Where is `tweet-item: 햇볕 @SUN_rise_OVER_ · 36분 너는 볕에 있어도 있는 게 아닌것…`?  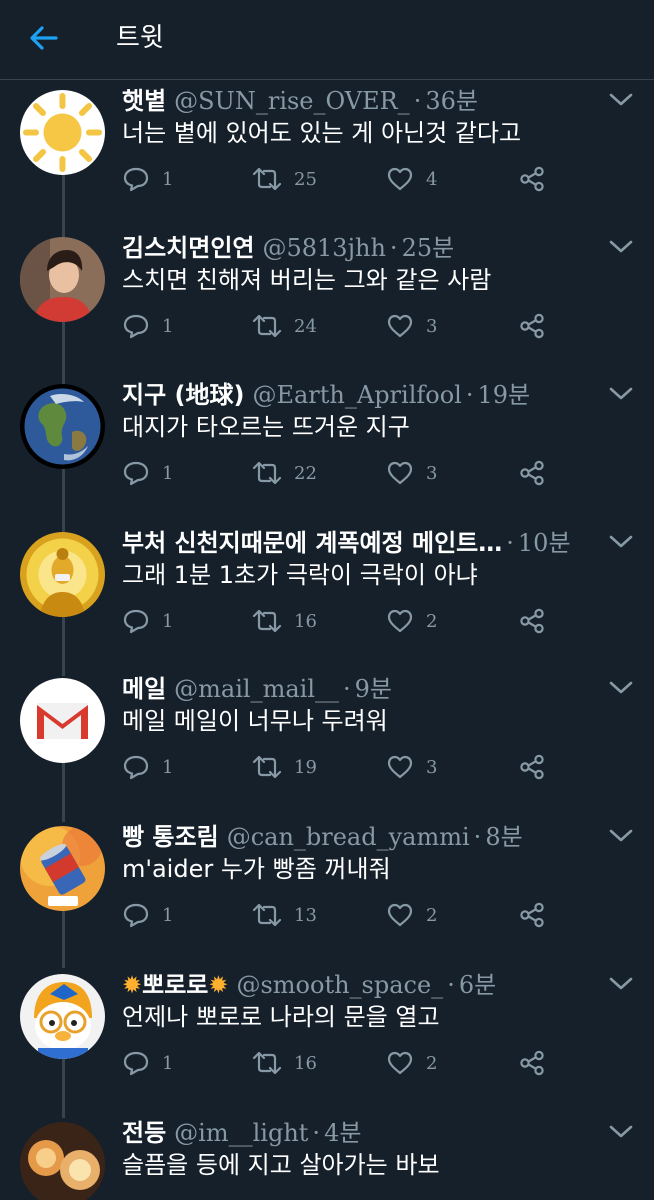 tweet-item: 햇볕 @SUN_rise_OVER_ · 36분 너는 볕에 있어도 있는 게 아닌것… is located at coordinates (327, 154).